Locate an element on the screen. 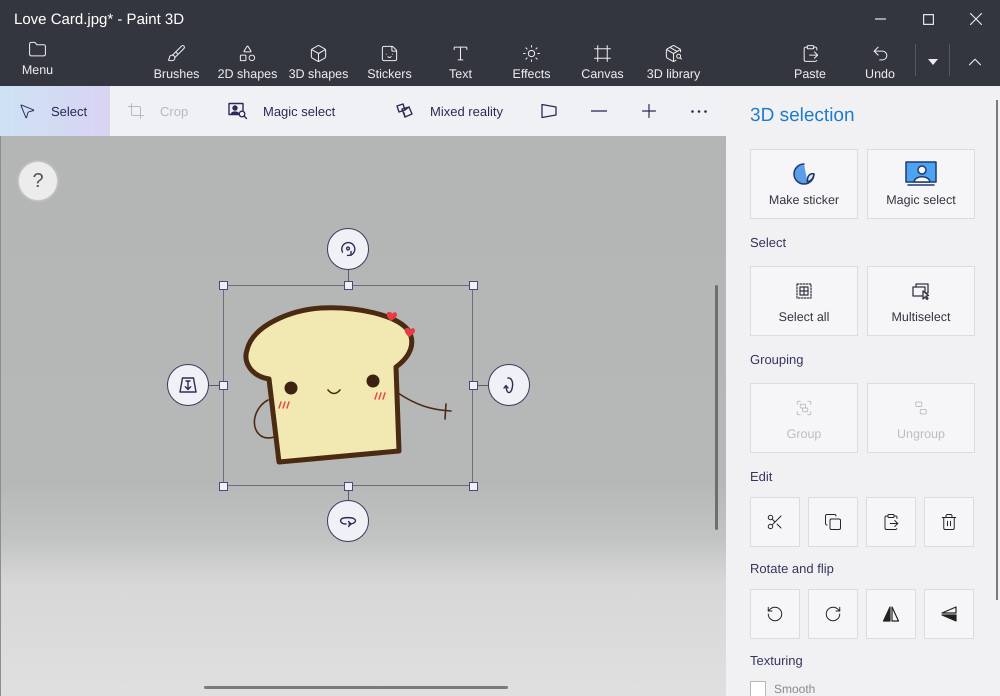 This screenshot has height=696, width=1000. delete-button is located at coordinates (949, 522).